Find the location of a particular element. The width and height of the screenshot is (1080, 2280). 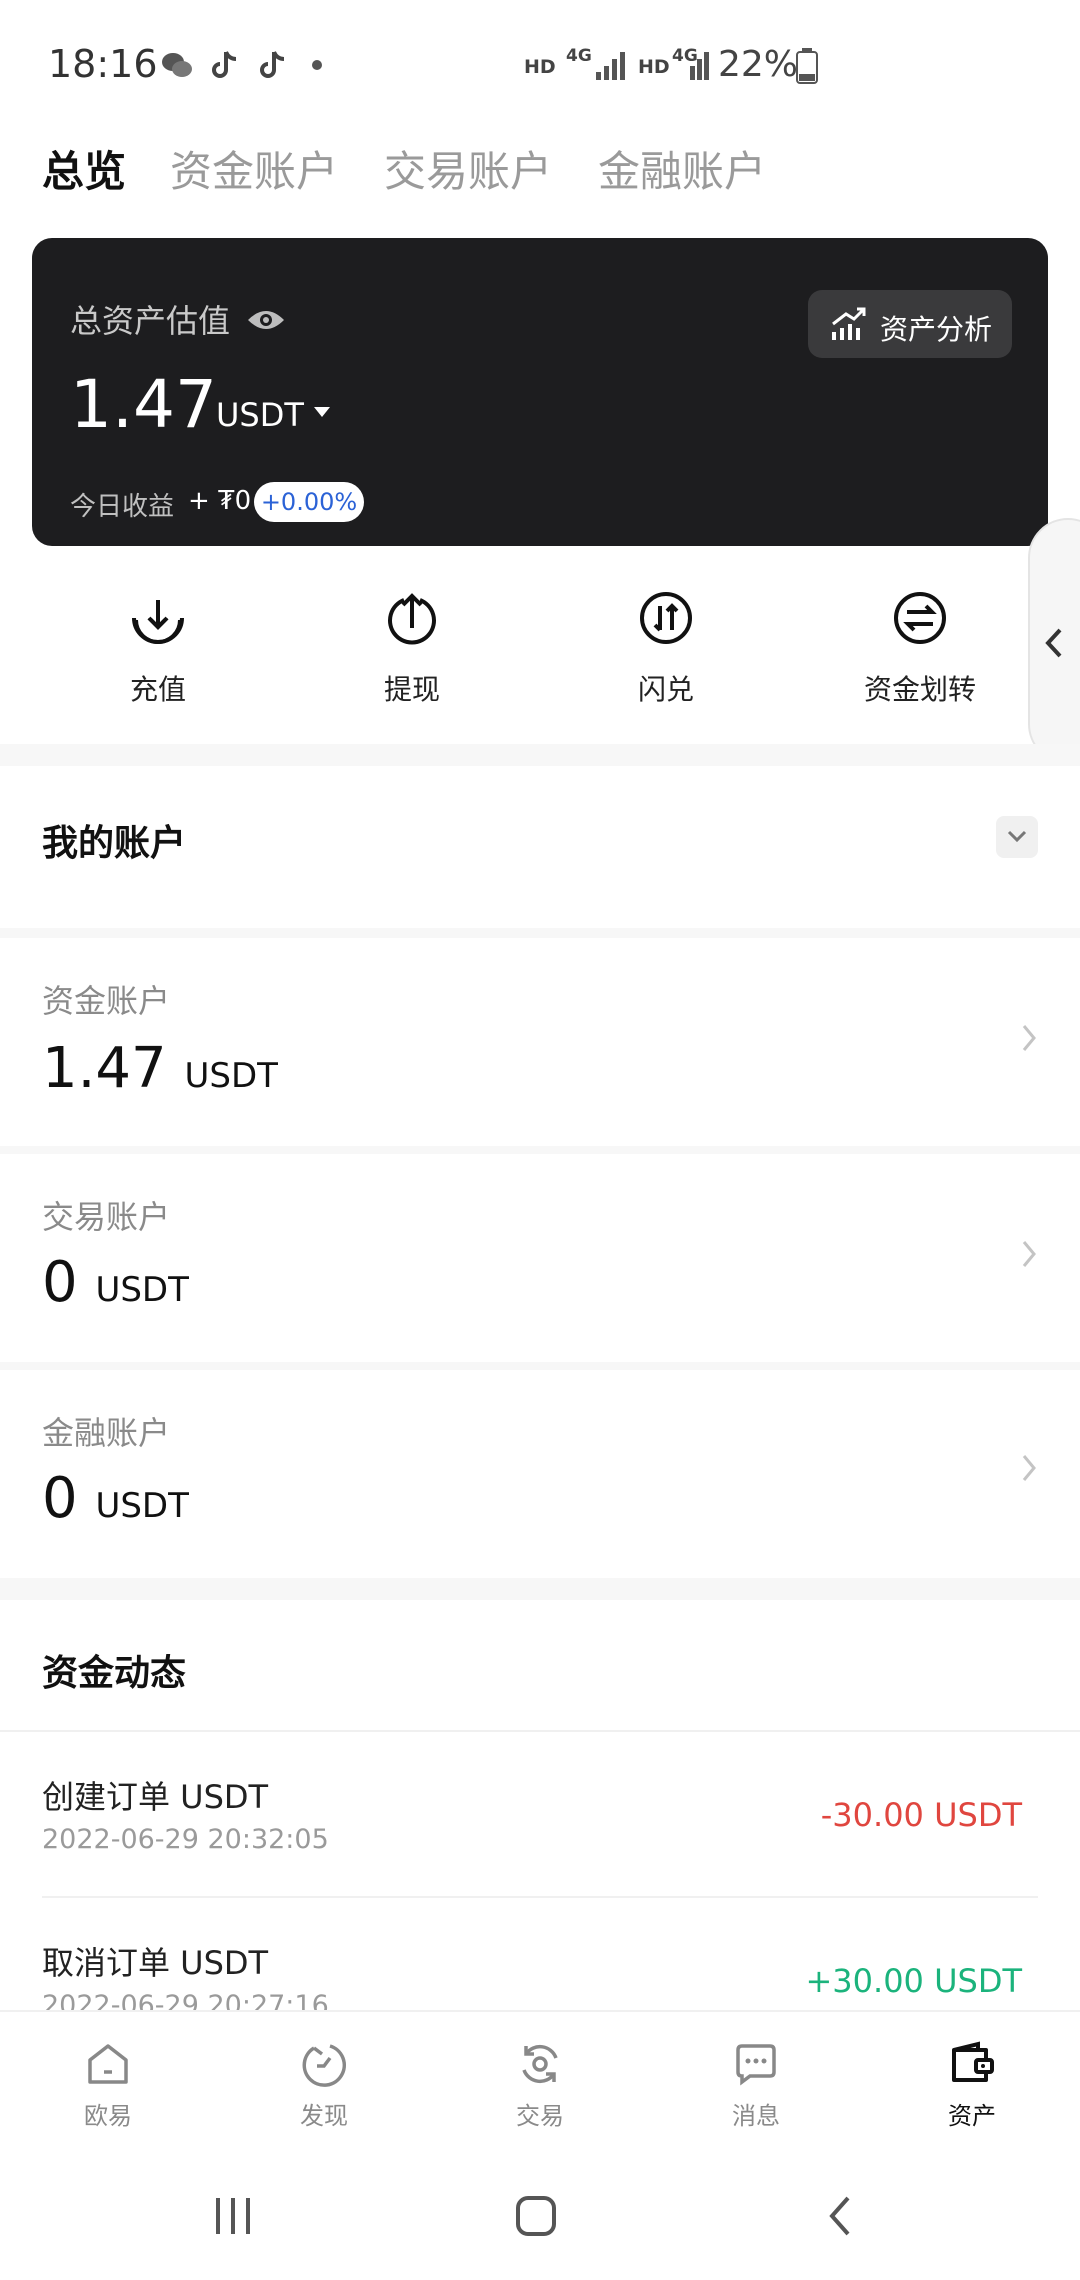

tab-trading-account: 交易账户 is located at coordinates (468, 168).